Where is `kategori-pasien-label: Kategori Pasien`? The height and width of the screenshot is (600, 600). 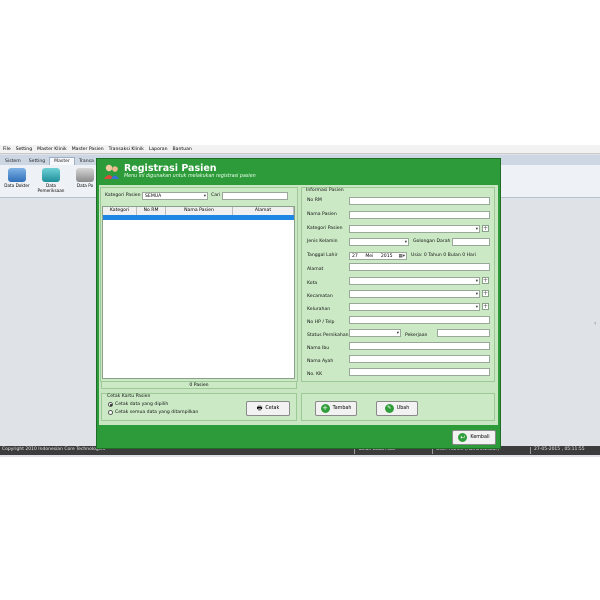
kategori-pasien-label: Kategori Pasien is located at coordinates (325, 228).